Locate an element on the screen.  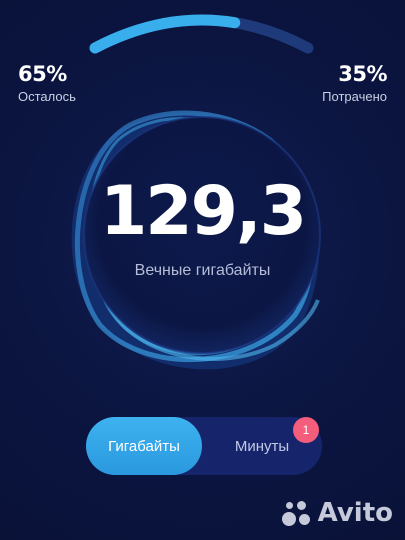
remaining-percent: 65% is located at coordinates (42, 74).